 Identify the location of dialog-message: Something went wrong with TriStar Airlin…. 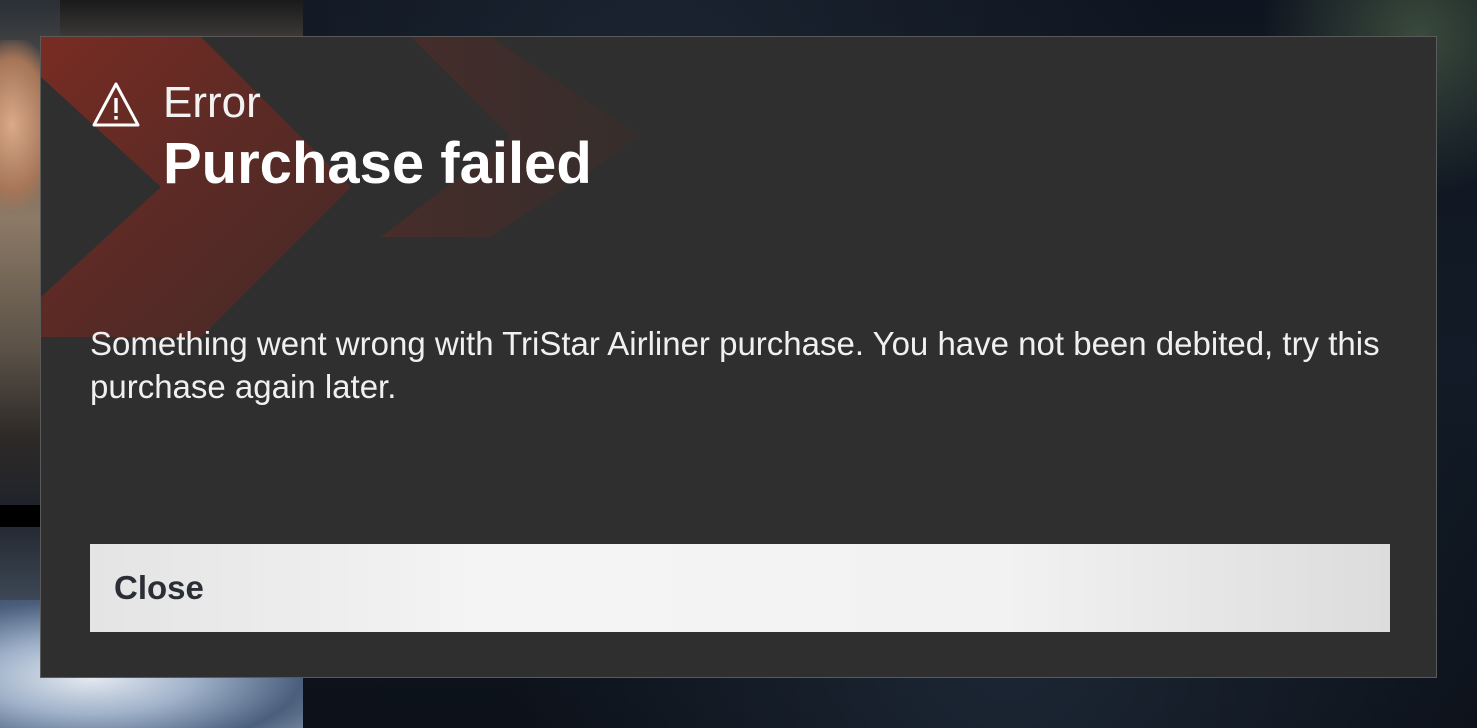
(735, 365).